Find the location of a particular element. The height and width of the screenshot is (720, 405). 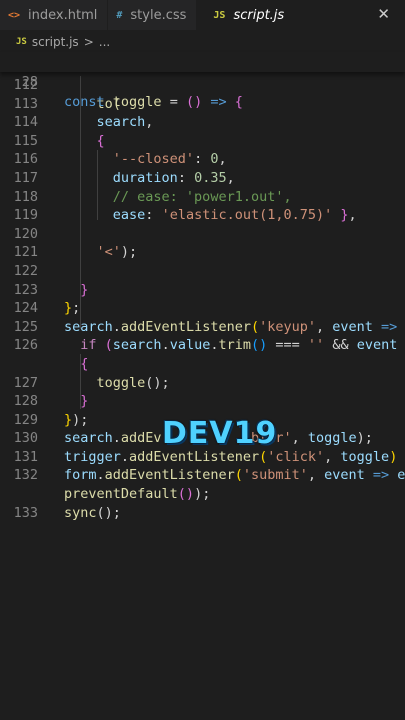

code-line: preventDefault()); is located at coordinates (202, 494).